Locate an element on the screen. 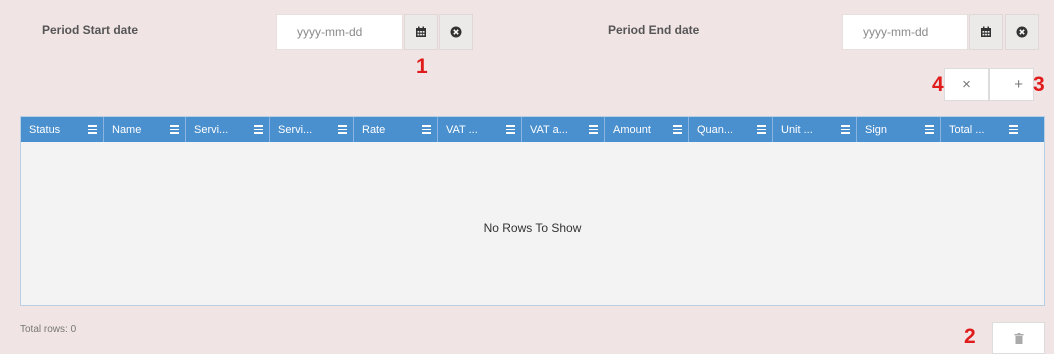 The width and height of the screenshot is (1054, 354). end-calendar-button is located at coordinates (986, 32).